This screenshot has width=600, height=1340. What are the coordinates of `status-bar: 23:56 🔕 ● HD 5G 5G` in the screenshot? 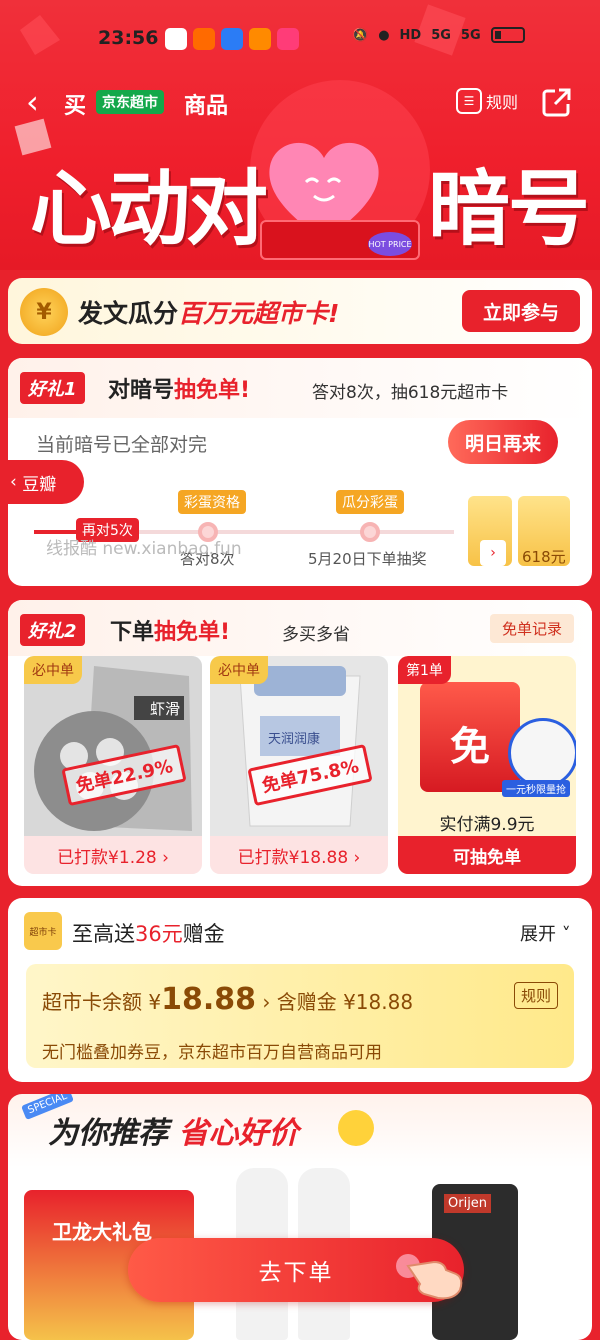 It's located at (300, 36).